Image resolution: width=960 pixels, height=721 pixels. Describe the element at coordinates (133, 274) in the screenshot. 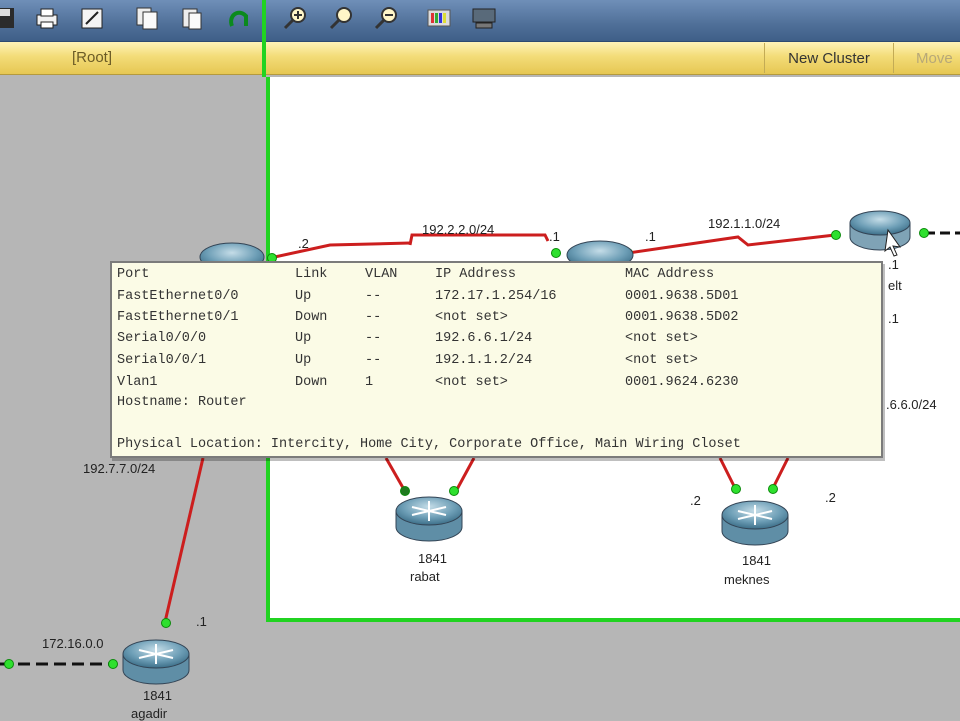

I see `port-header: Port` at that location.